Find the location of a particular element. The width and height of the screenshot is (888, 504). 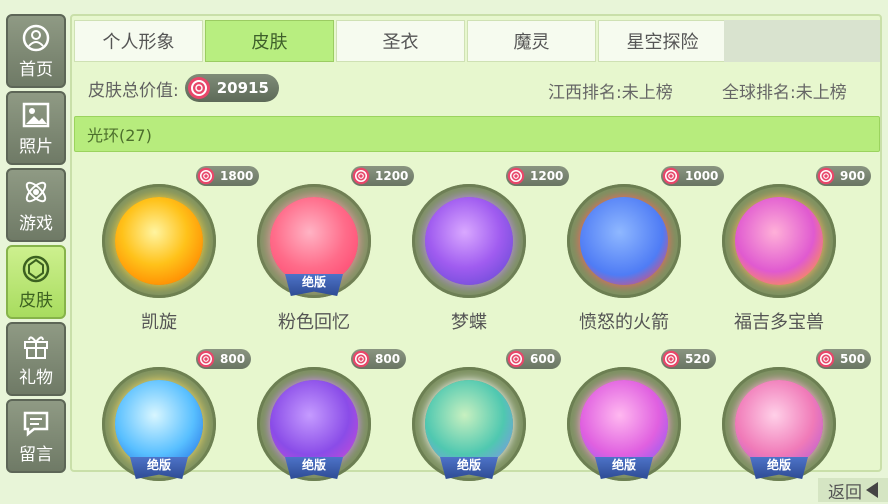

skin-item: 绝版 520 is located at coordinates (632, 415).